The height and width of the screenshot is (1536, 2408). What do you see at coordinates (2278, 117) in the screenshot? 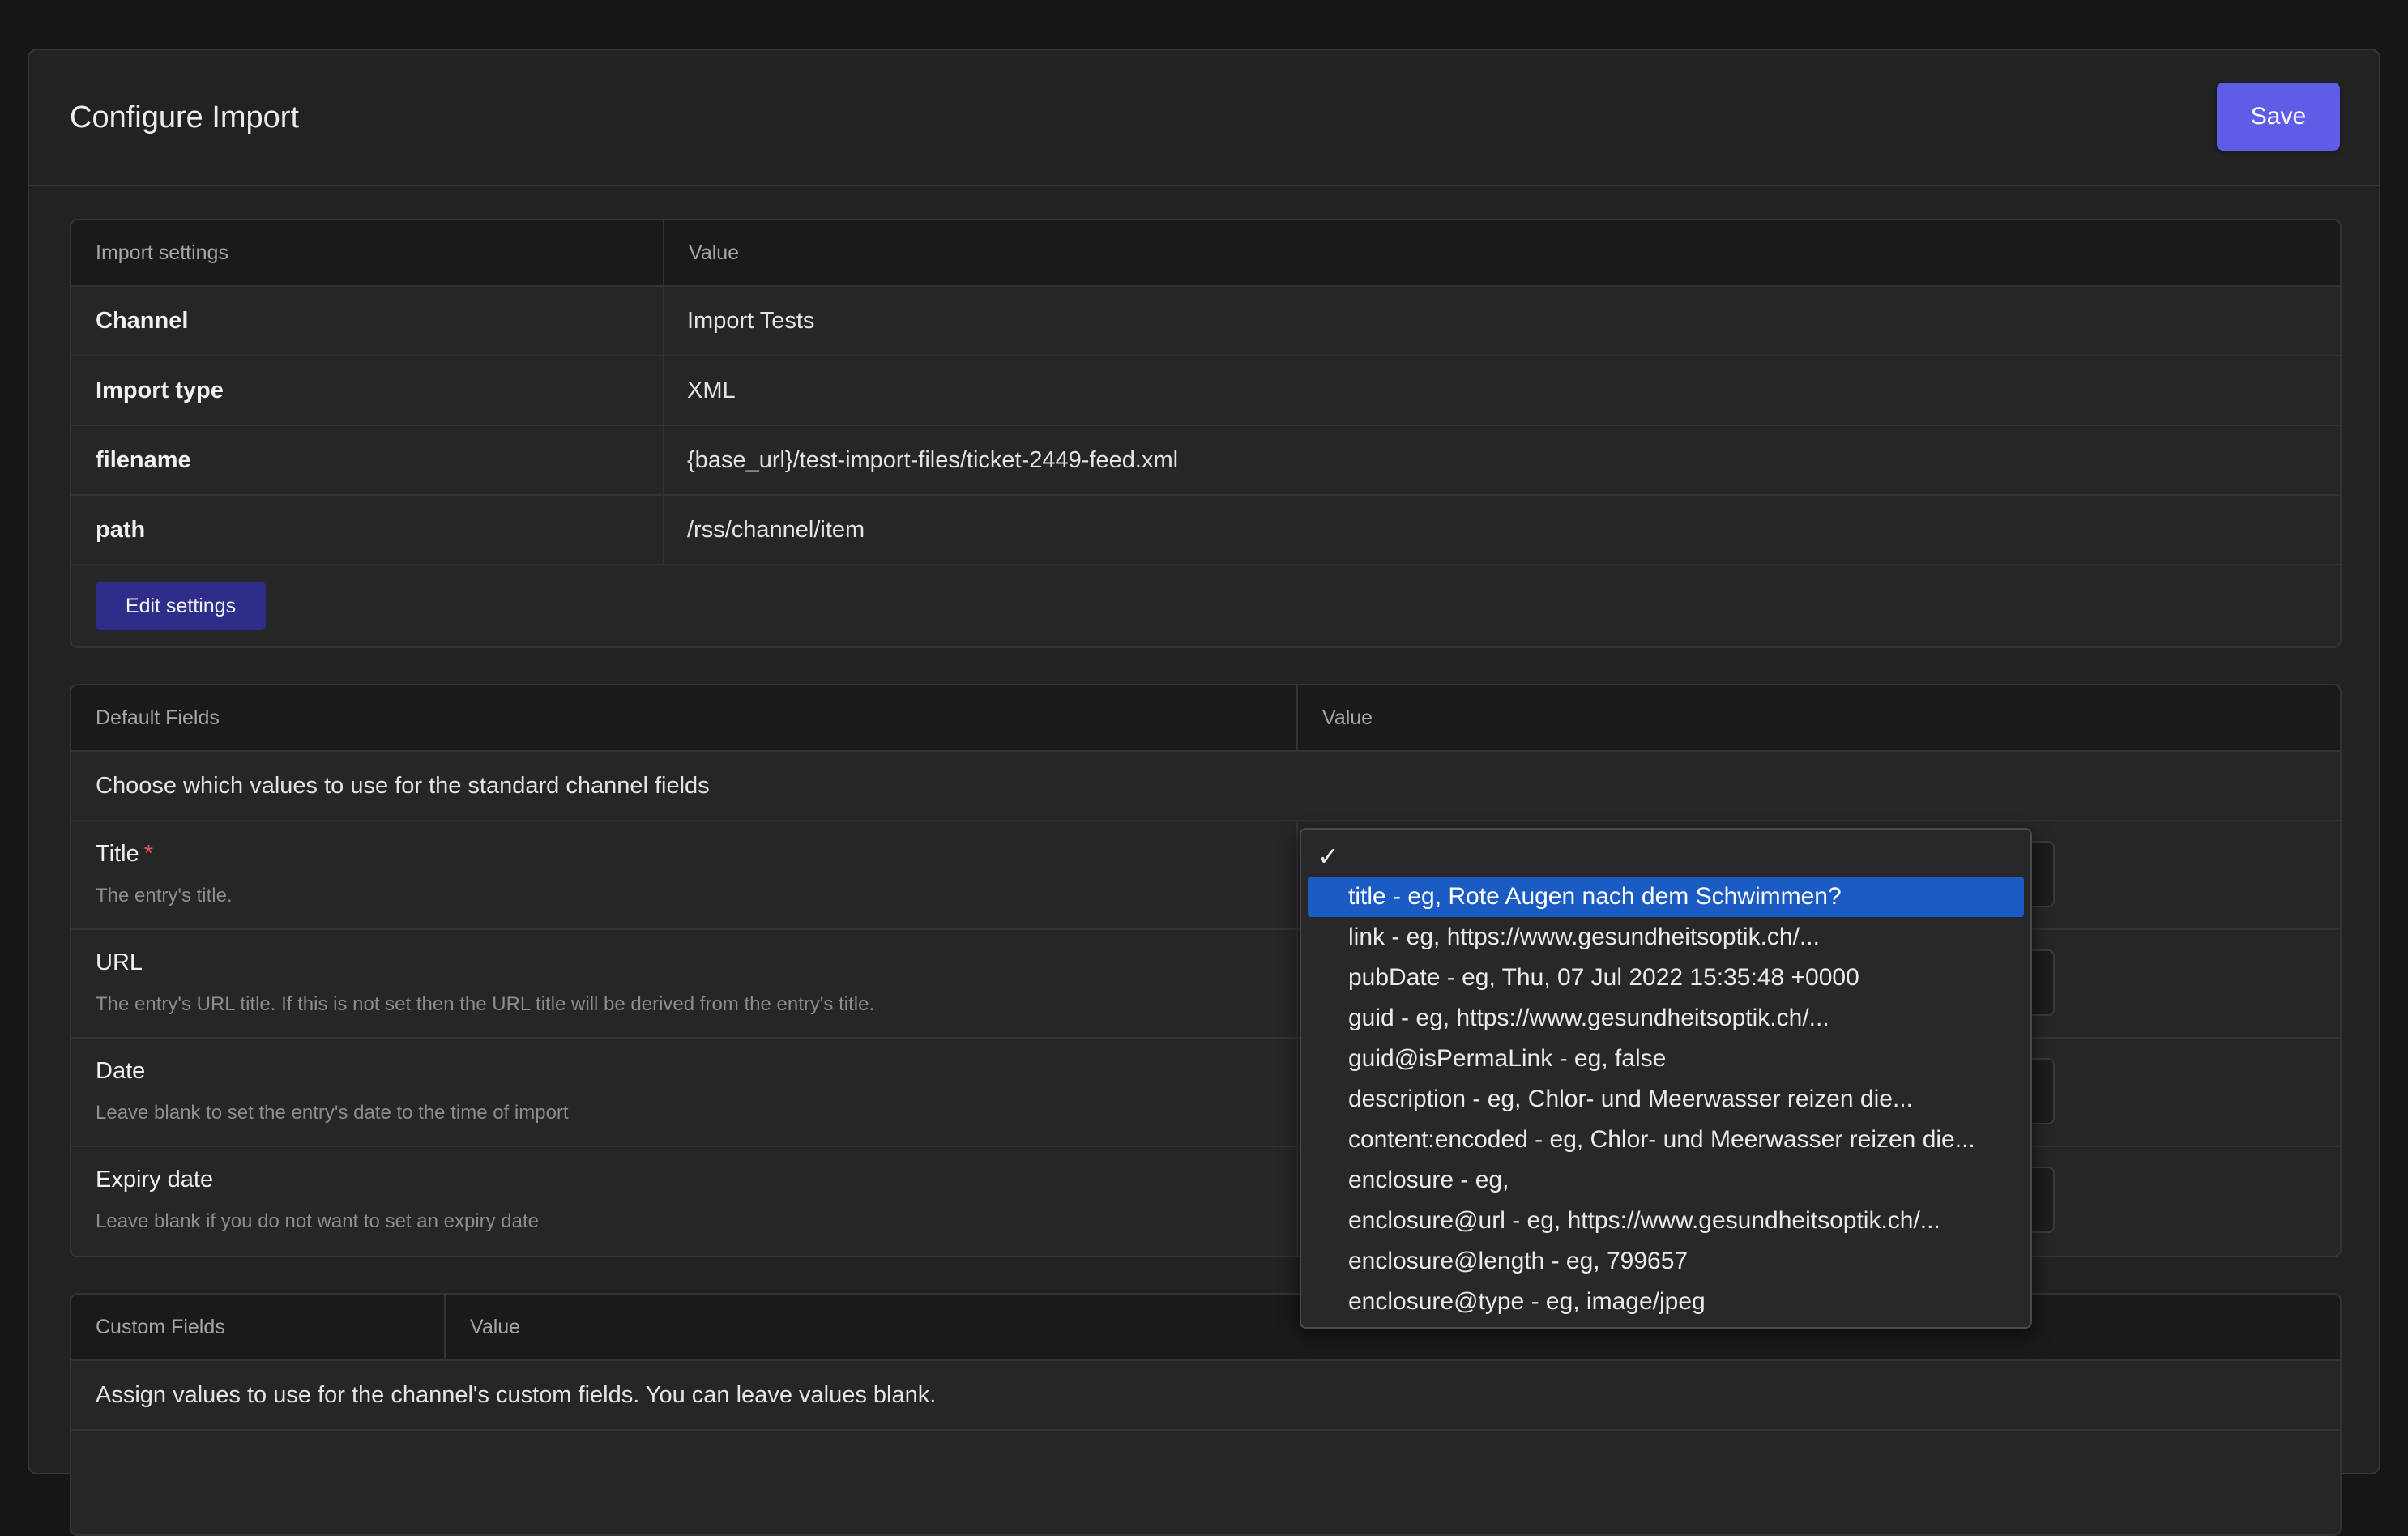
I see `save-button: Save` at bounding box center [2278, 117].